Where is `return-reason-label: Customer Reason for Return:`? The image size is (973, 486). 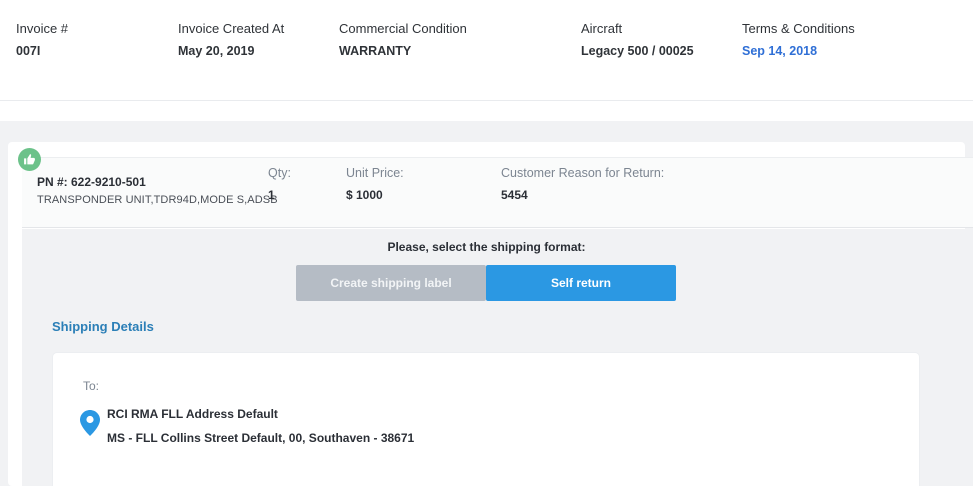
return-reason-label: Customer Reason for Return: is located at coordinates (583, 173).